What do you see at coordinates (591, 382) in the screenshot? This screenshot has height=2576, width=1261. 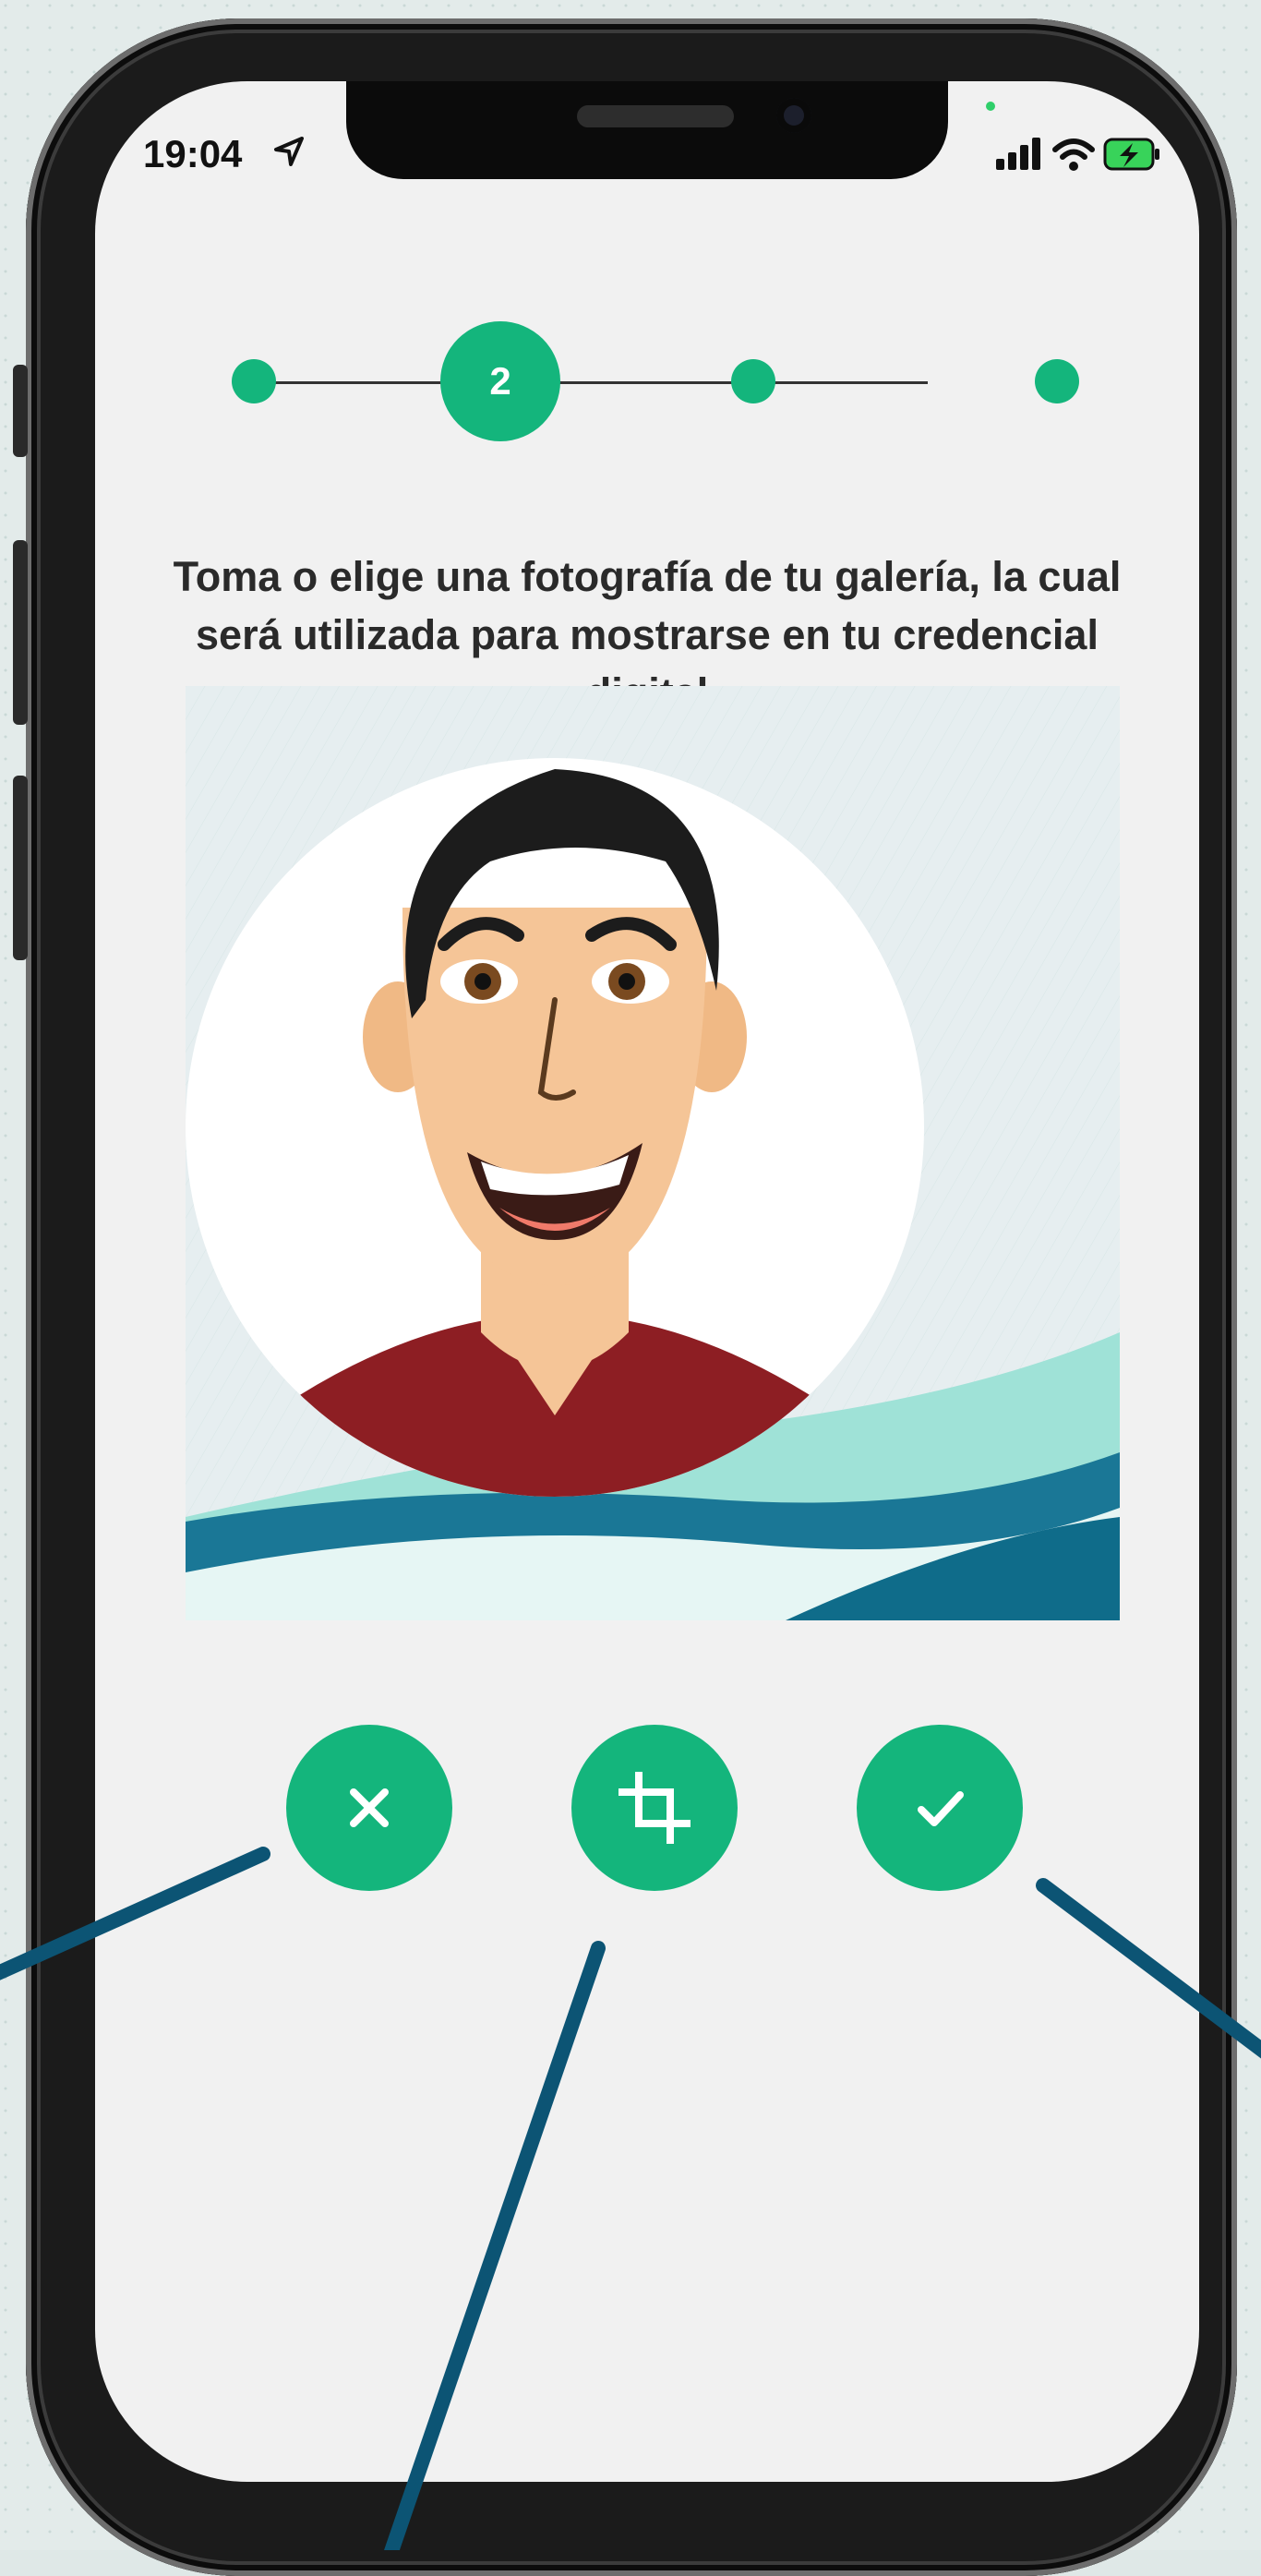 I see `stepper-connector` at bounding box center [591, 382].